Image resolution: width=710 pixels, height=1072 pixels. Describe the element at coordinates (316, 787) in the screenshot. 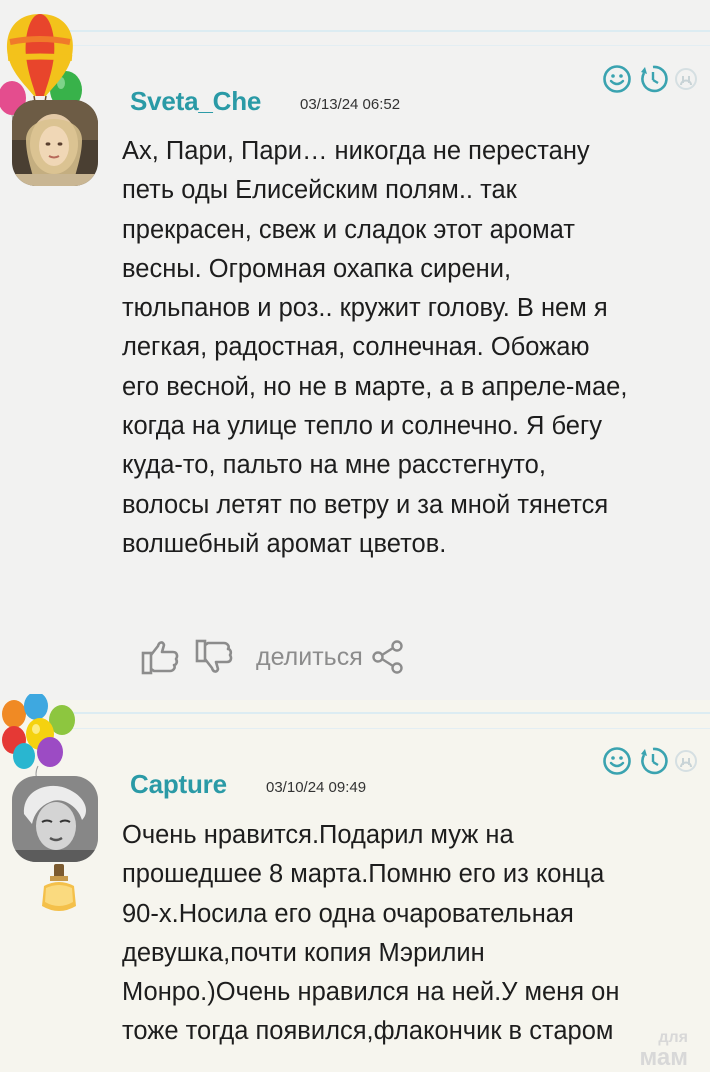

I see `comment-date: 03/10/24 09:49` at that location.